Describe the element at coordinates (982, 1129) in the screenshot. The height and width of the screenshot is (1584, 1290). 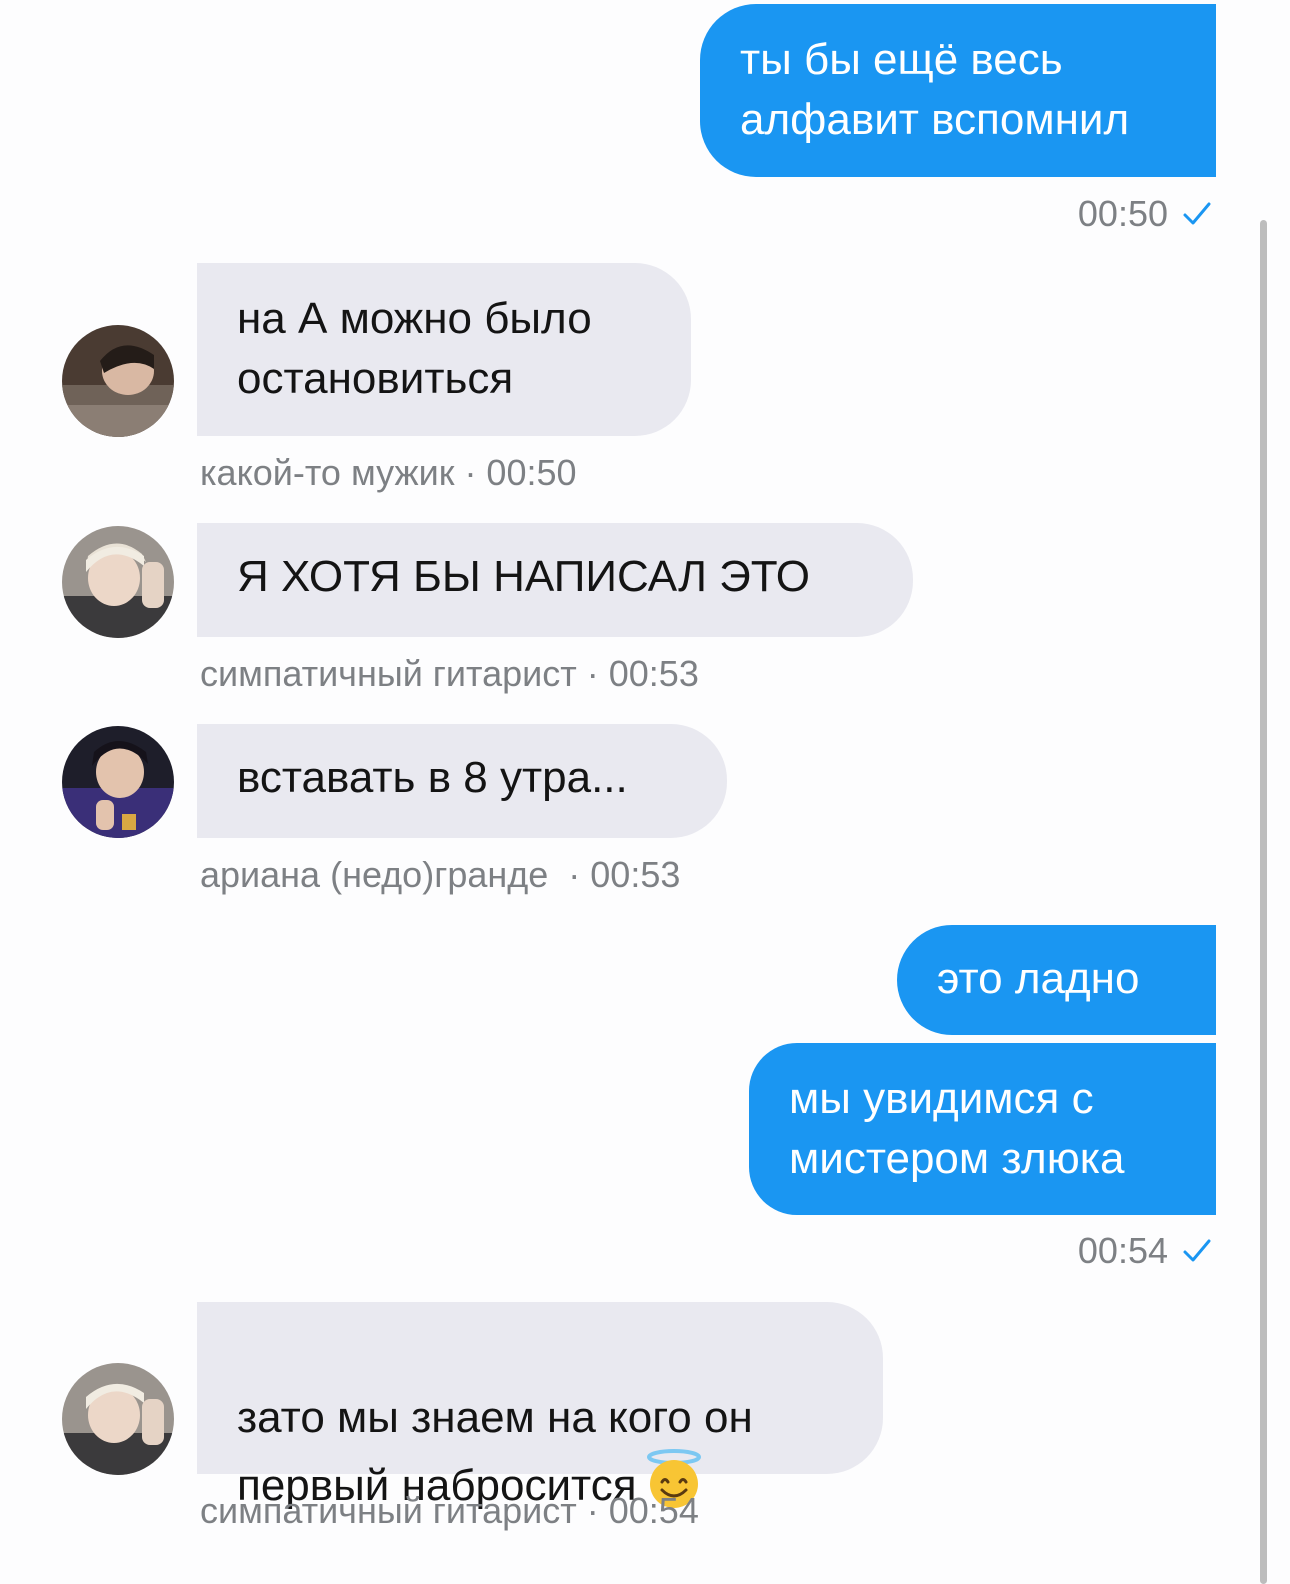
I see `outgoing-message-bubble: мы увидимся с мистером злюка` at that location.